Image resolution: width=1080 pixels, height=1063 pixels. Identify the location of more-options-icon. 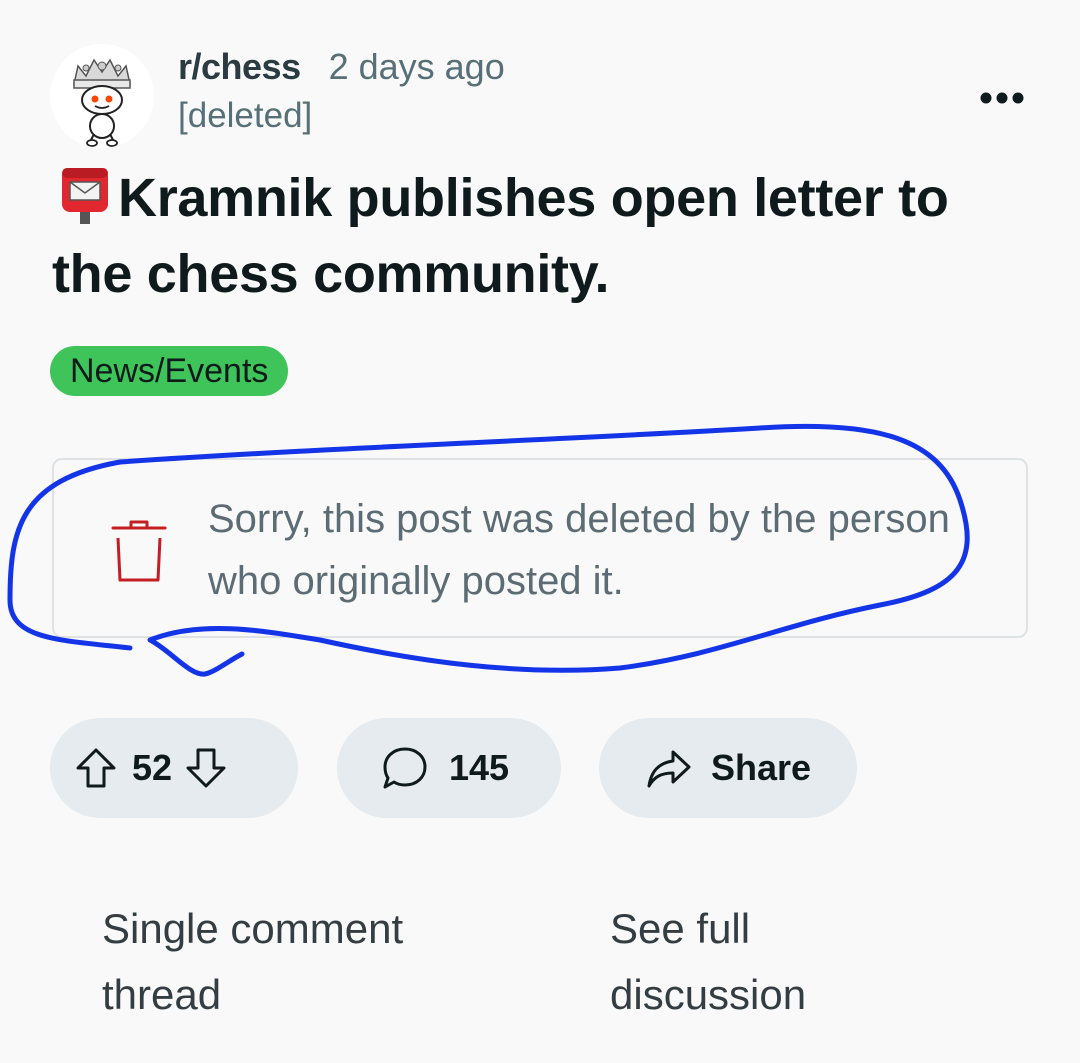
(1002, 98).